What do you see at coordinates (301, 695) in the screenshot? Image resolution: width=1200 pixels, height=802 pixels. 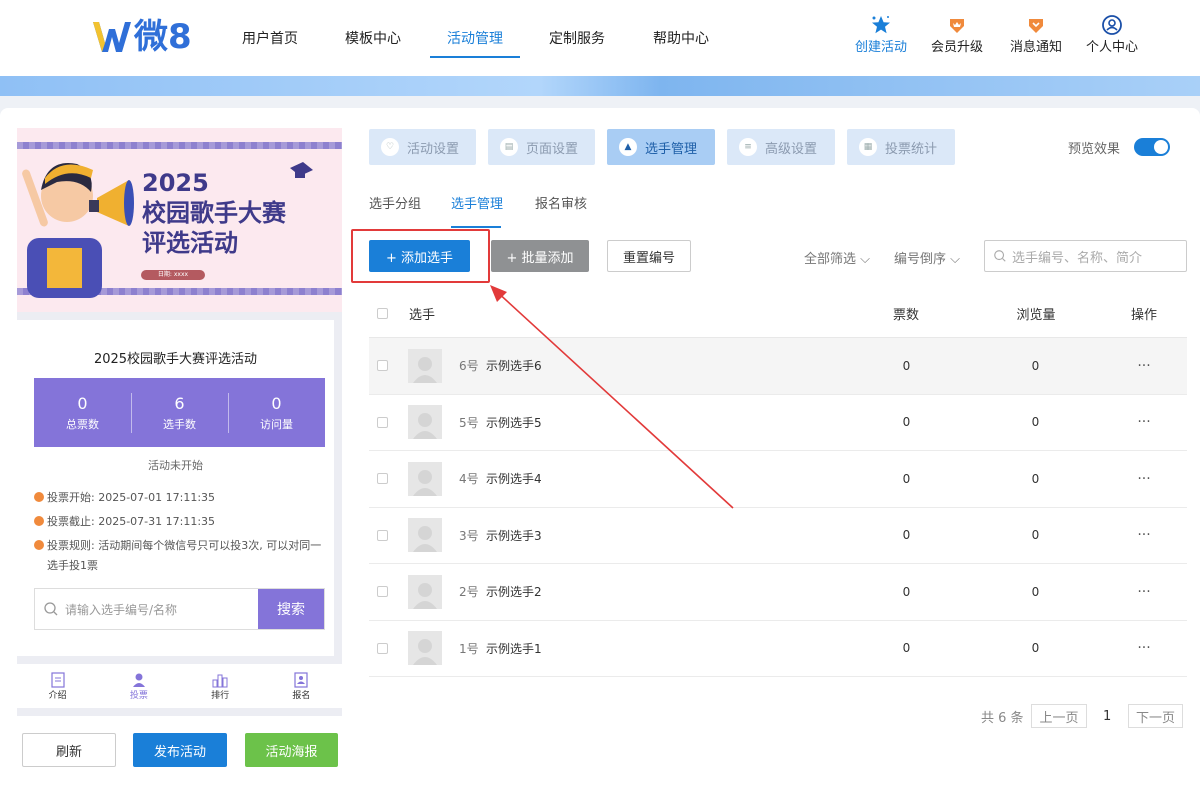 I see `tab-signup-label: 报名` at bounding box center [301, 695].